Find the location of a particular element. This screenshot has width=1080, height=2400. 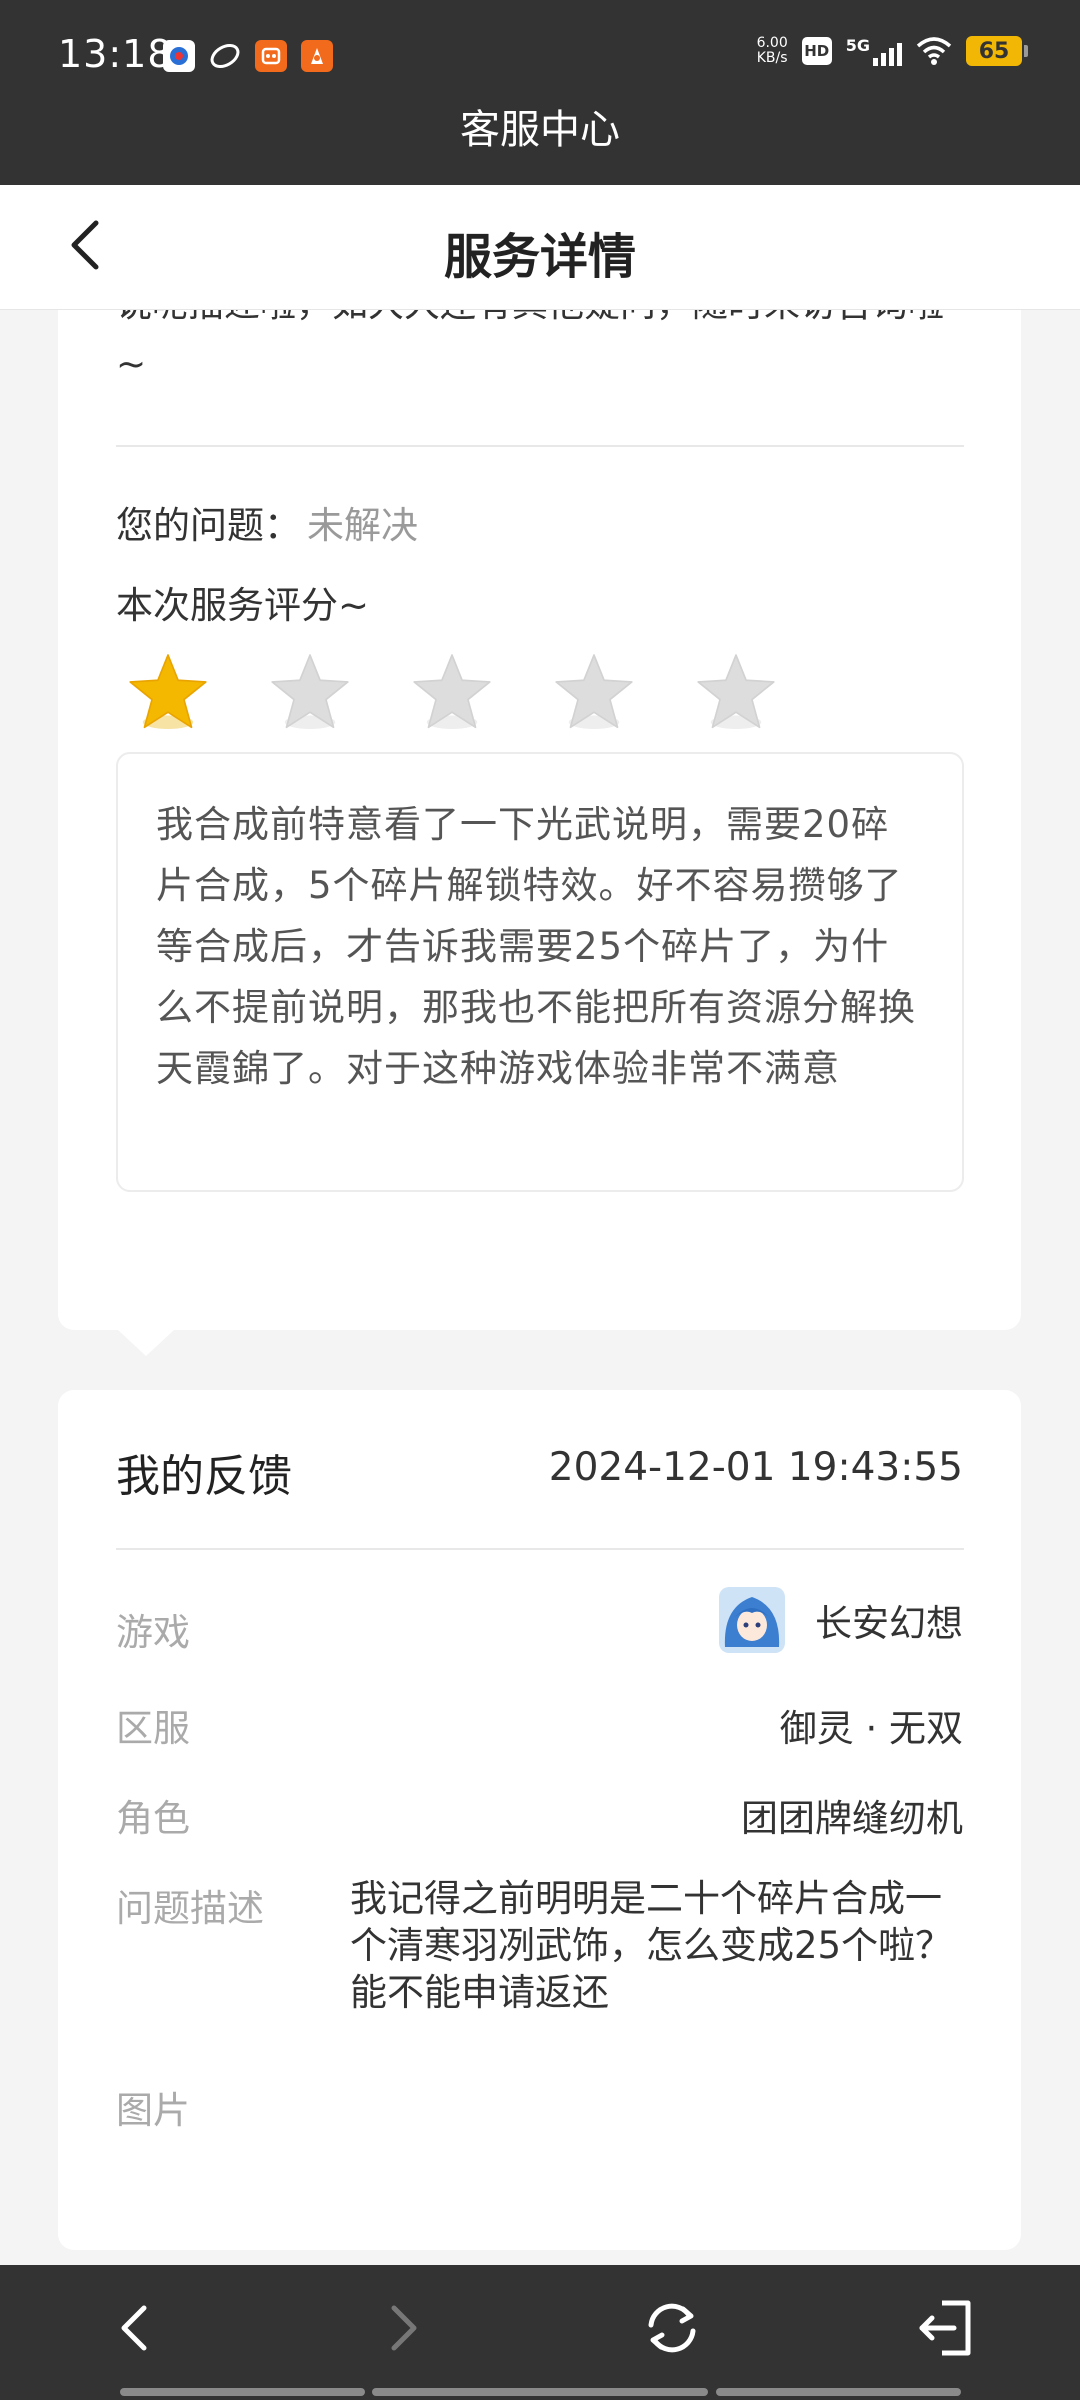

browser-forward-button is located at coordinates (403, 2328).